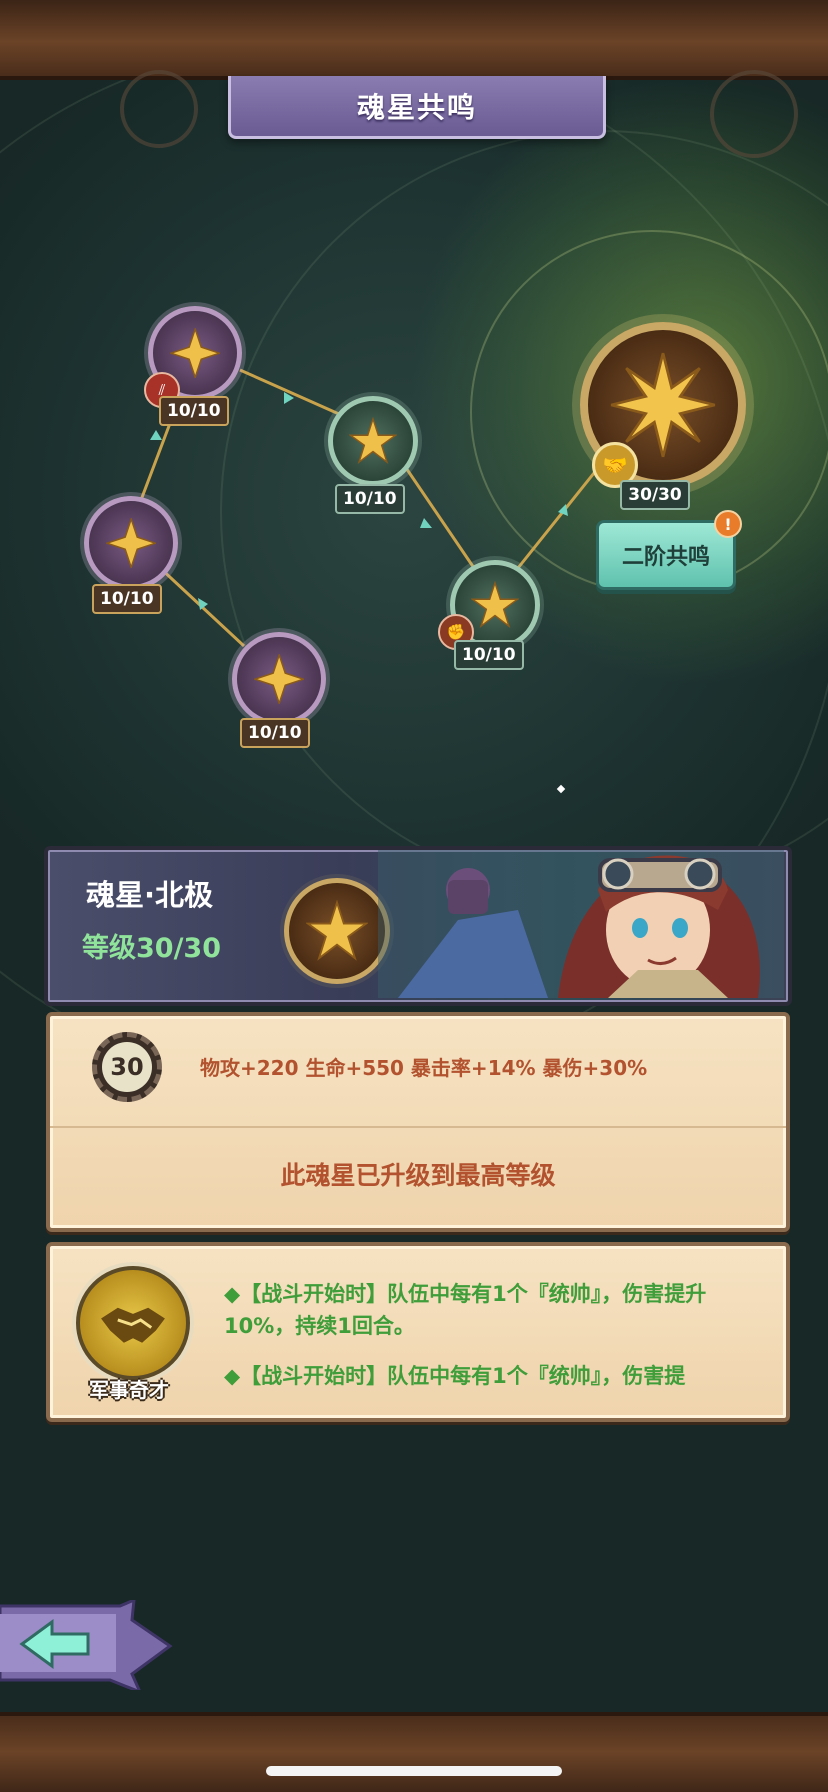 The width and height of the screenshot is (828, 1792). What do you see at coordinates (728, 524) in the screenshot?
I see `alert-icon: !` at bounding box center [728, 524].